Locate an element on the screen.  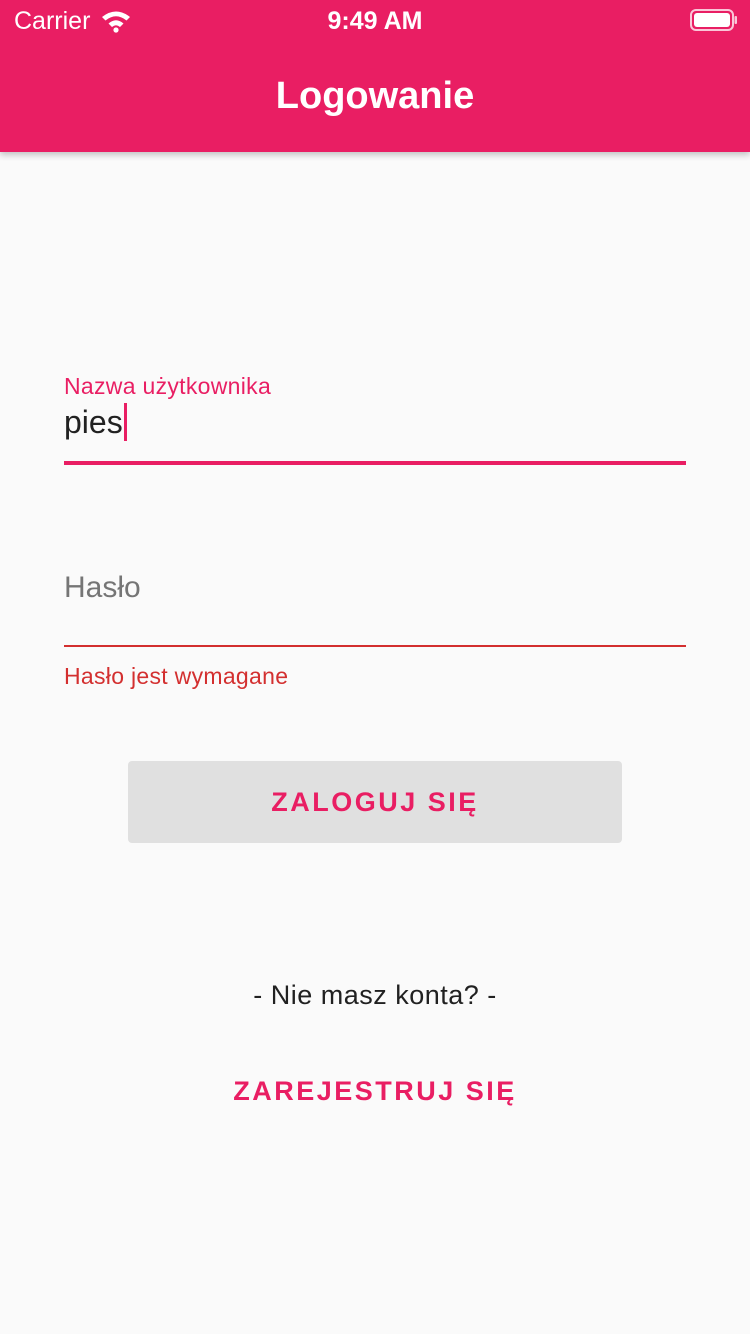
app-bar: Carrier 9:49 AM Logowanie is located at coordinates (375, 76).